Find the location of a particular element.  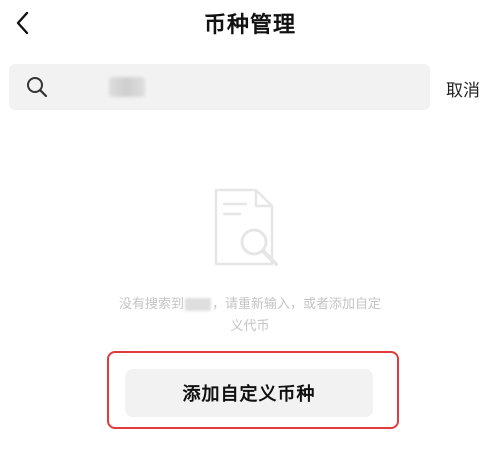

empty-message-part1: 没有搜索到 is located at coordinates (151, 304).